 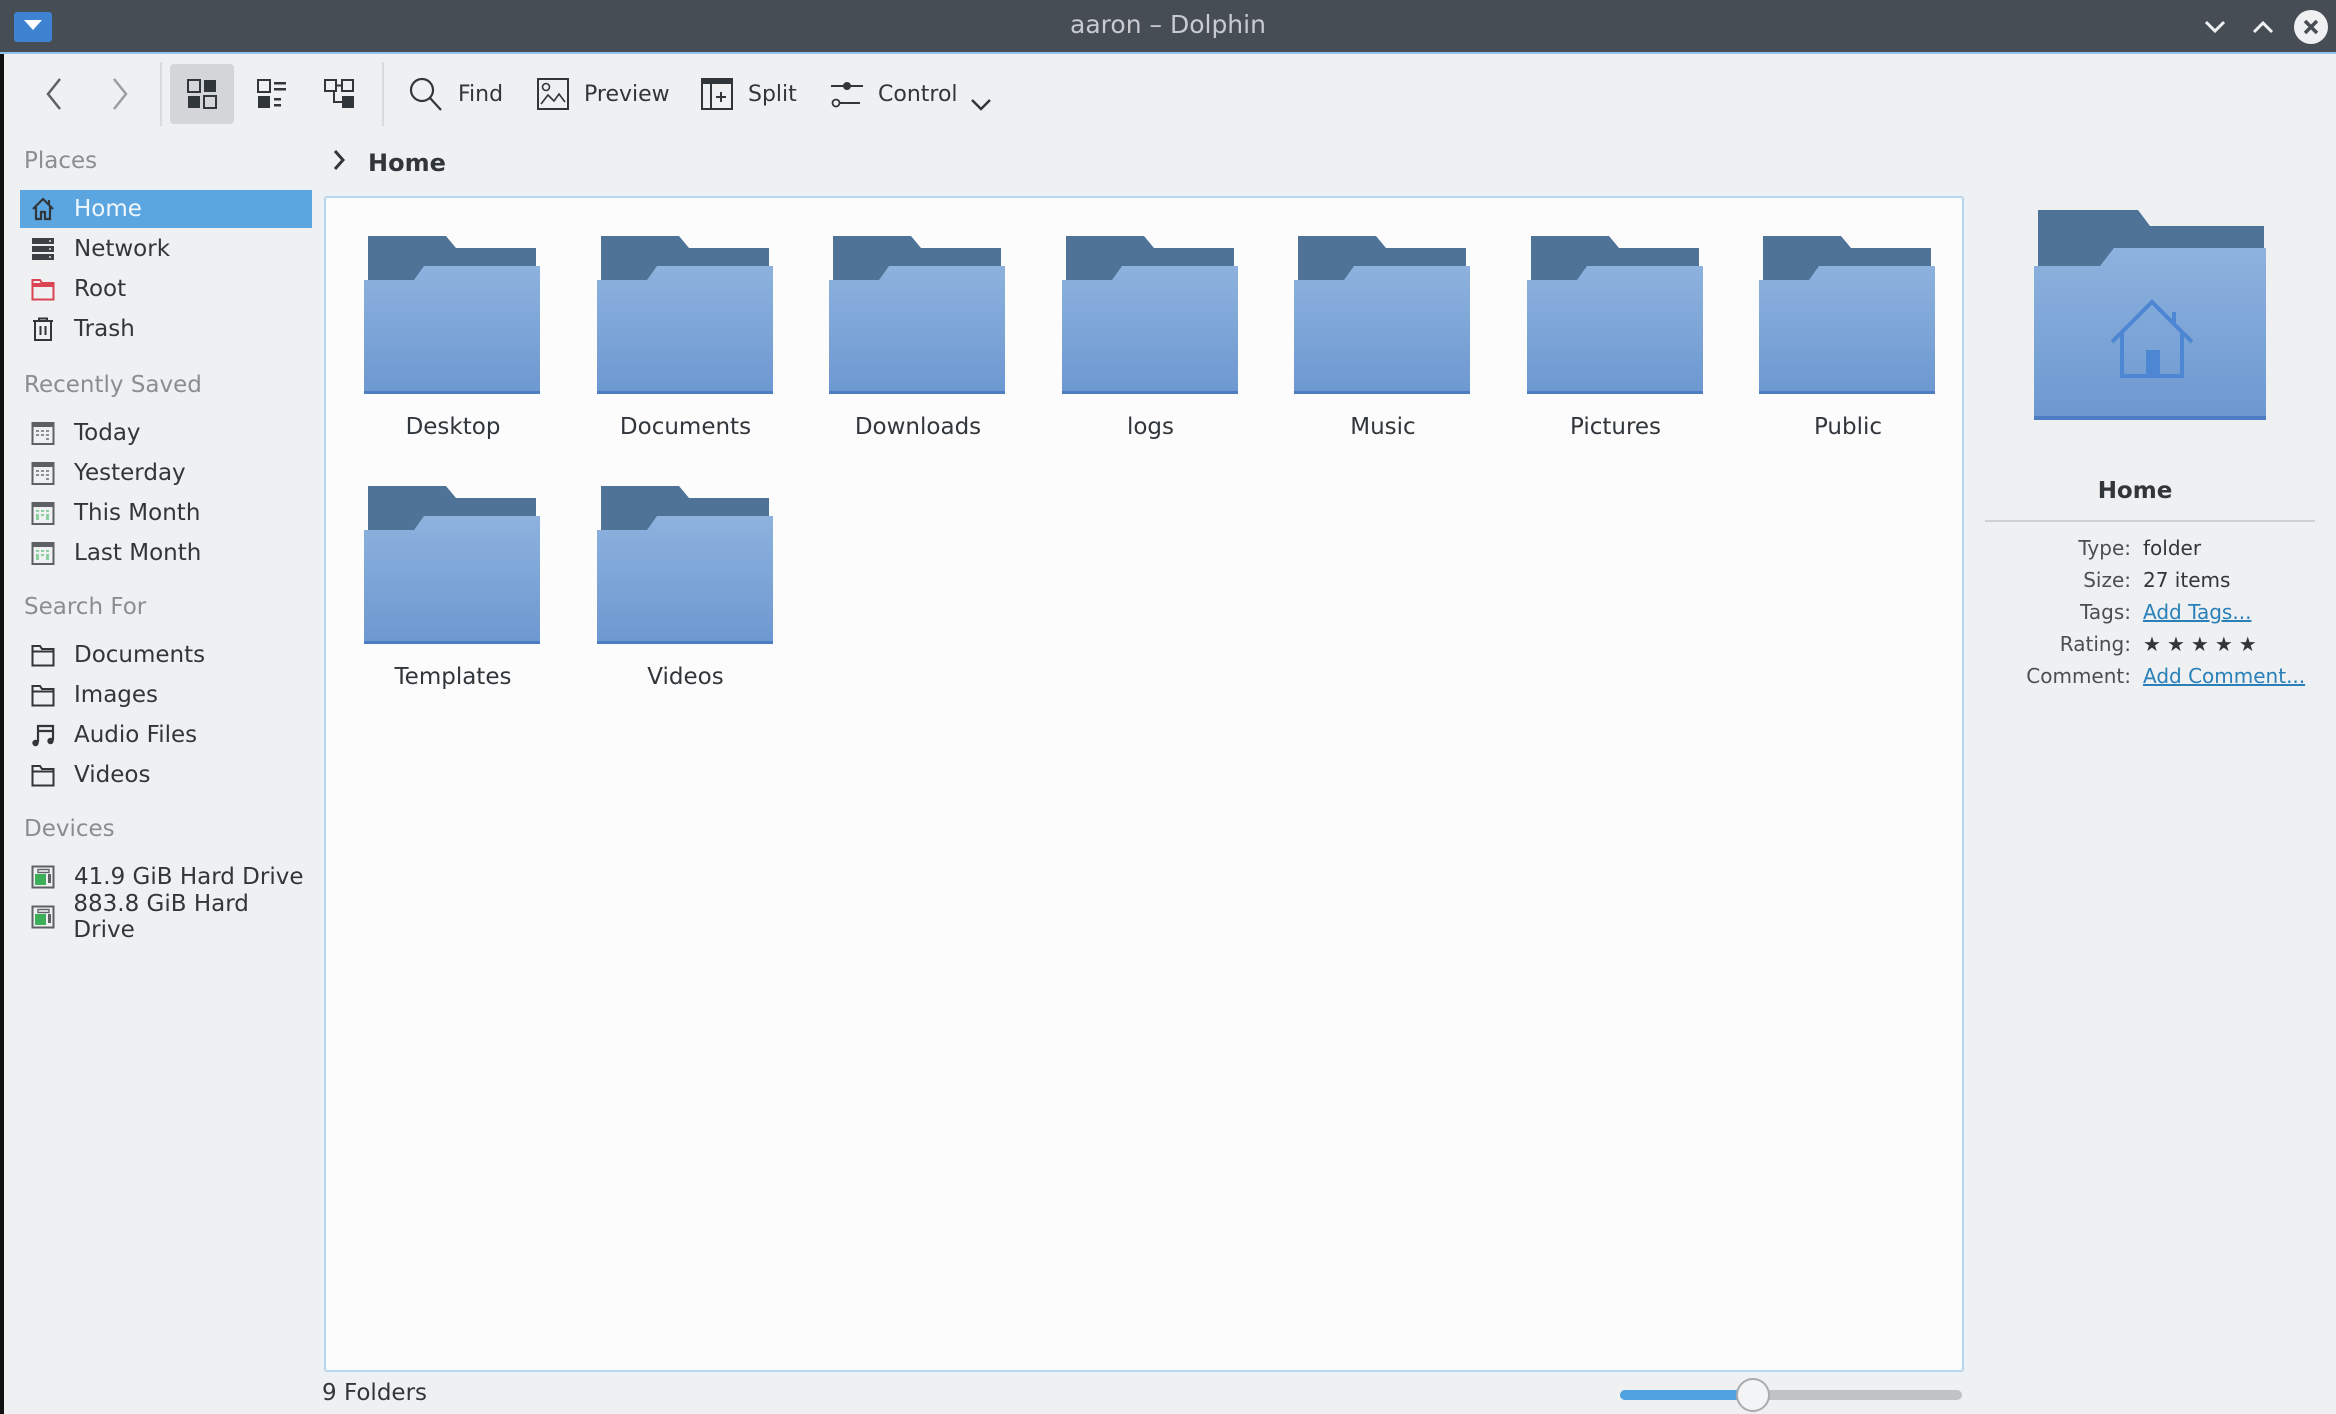 What do you see at coordinates (453, 319) in the screenshot?
I see `folder-item: Desktop` at bounding box center [453, 319].